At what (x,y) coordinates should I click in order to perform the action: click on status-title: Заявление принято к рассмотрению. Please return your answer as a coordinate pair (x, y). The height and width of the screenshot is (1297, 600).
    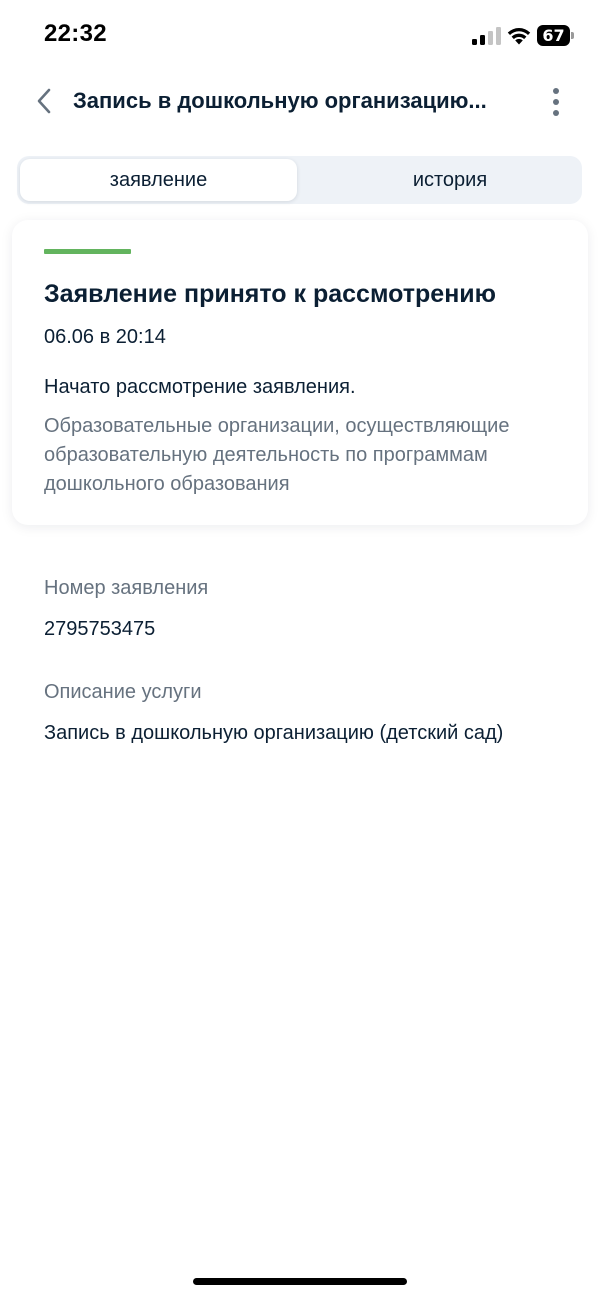
    Looking at the image, I should click on (270, 294).